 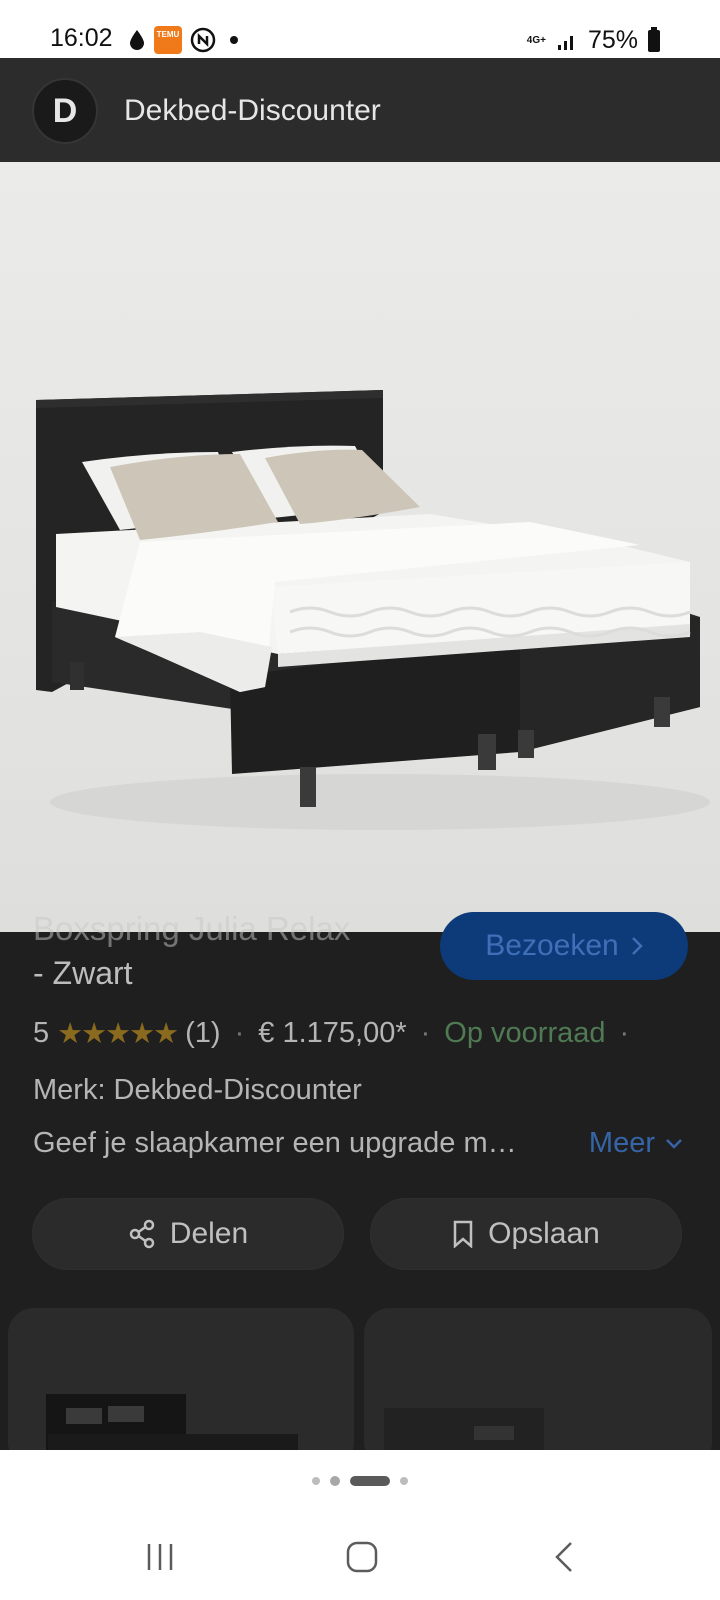 I want to click on visit-label: Bezoeken, so click(x=552, y=945).